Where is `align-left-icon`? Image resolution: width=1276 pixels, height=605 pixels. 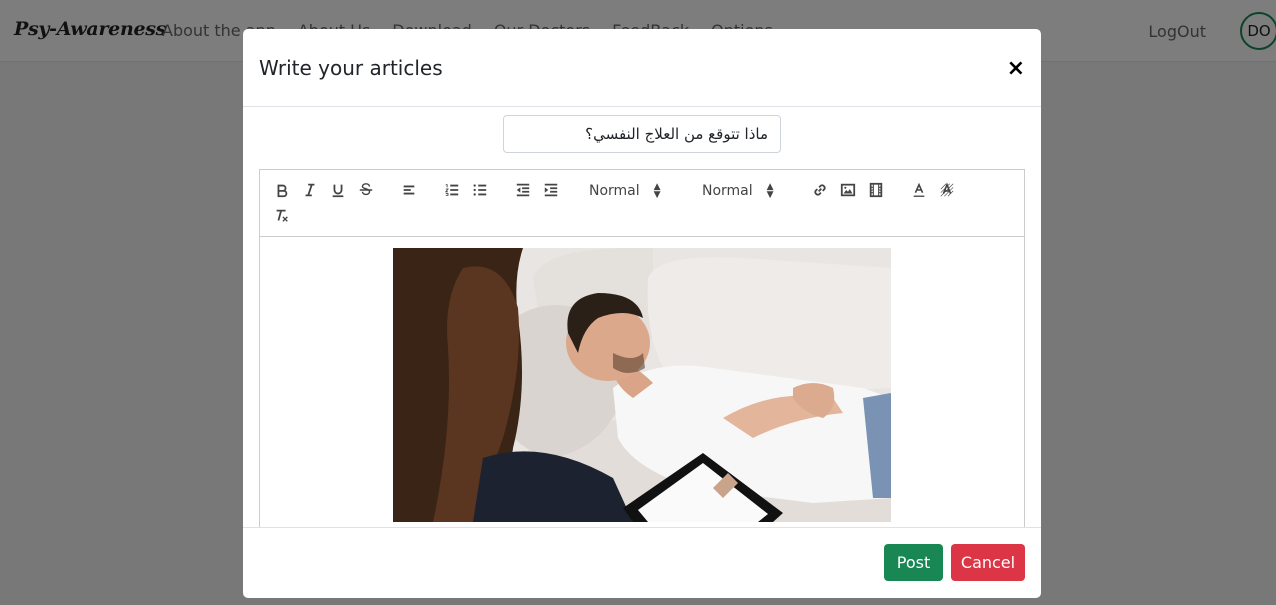
align-left-icon is located at coordinates (409, 190).